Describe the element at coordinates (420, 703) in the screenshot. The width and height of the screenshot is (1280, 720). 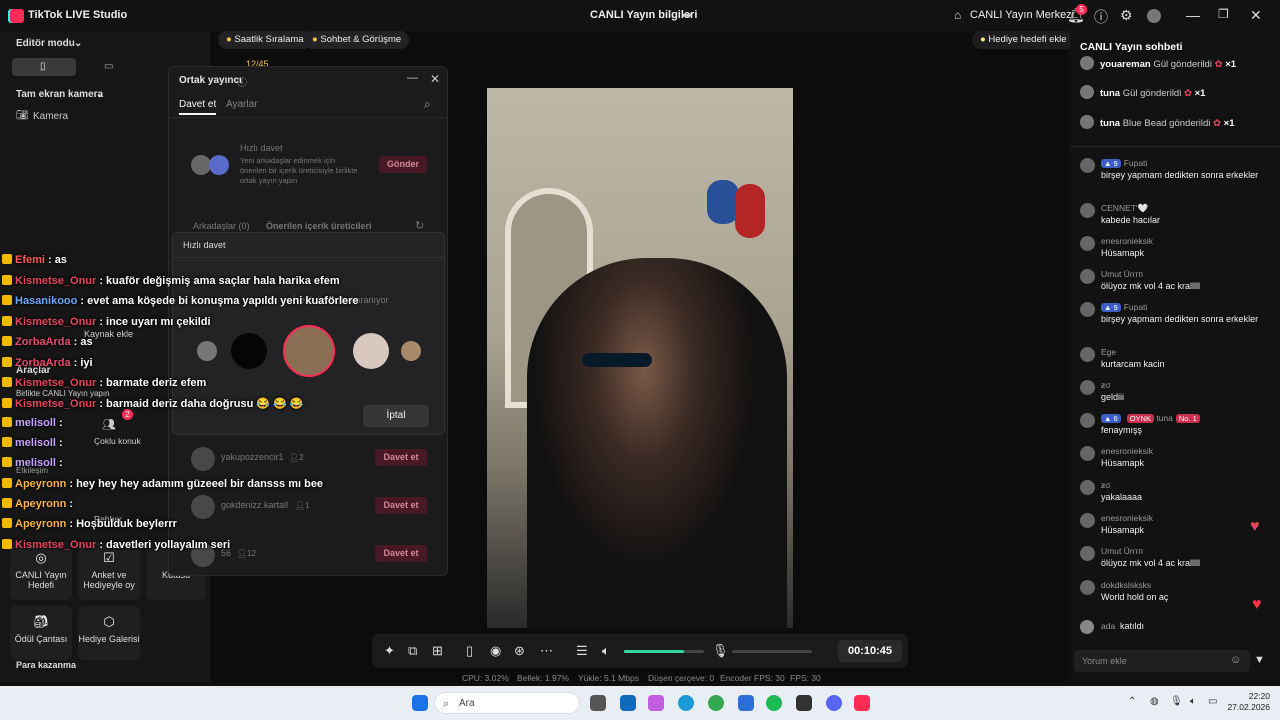
I see `windows-start-icon` at that location.